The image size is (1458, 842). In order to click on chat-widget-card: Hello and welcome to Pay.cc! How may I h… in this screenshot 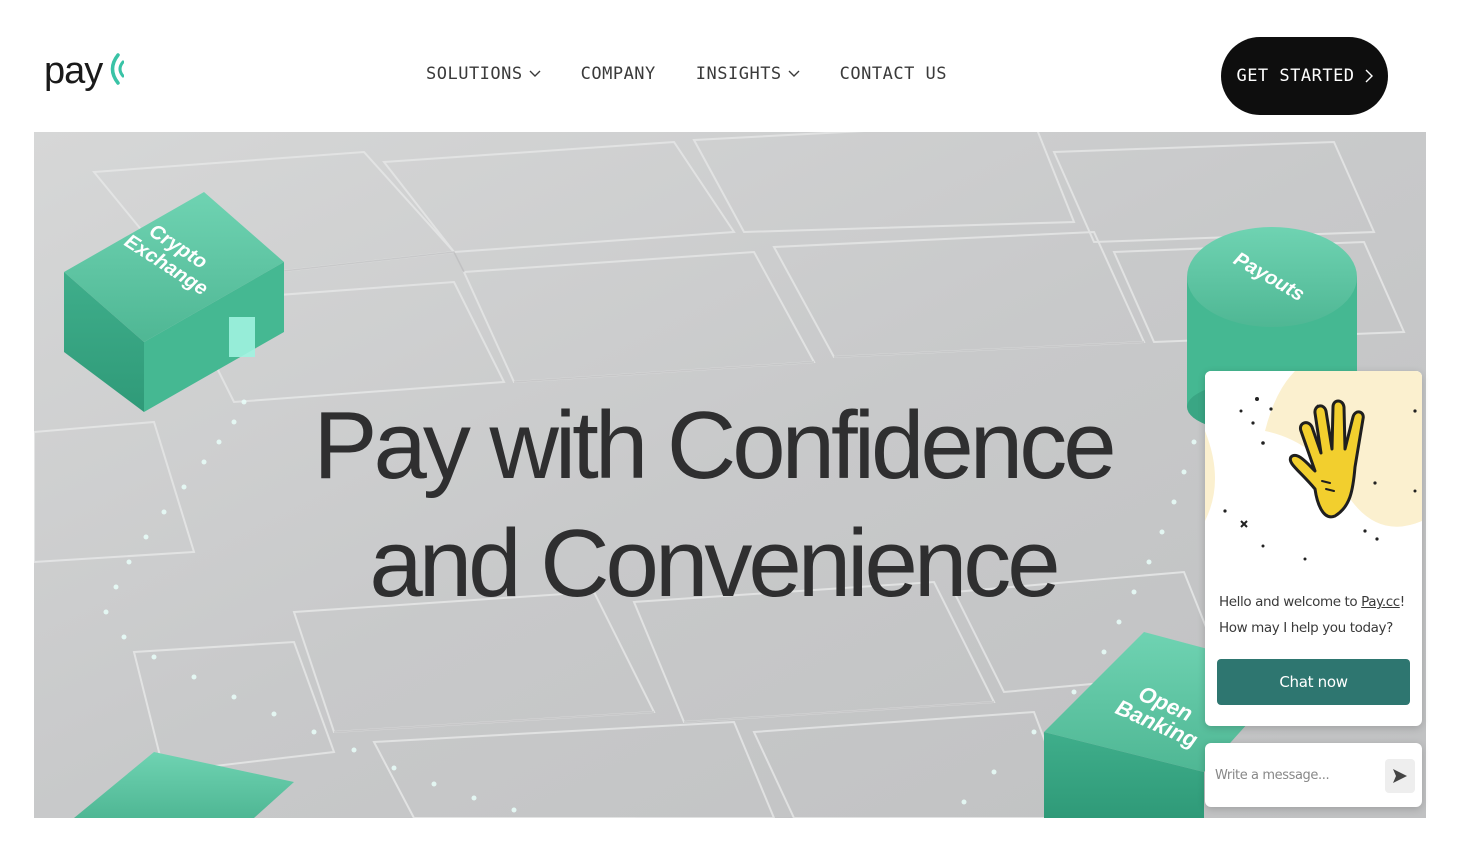, I will do `click(1313, 548)`.